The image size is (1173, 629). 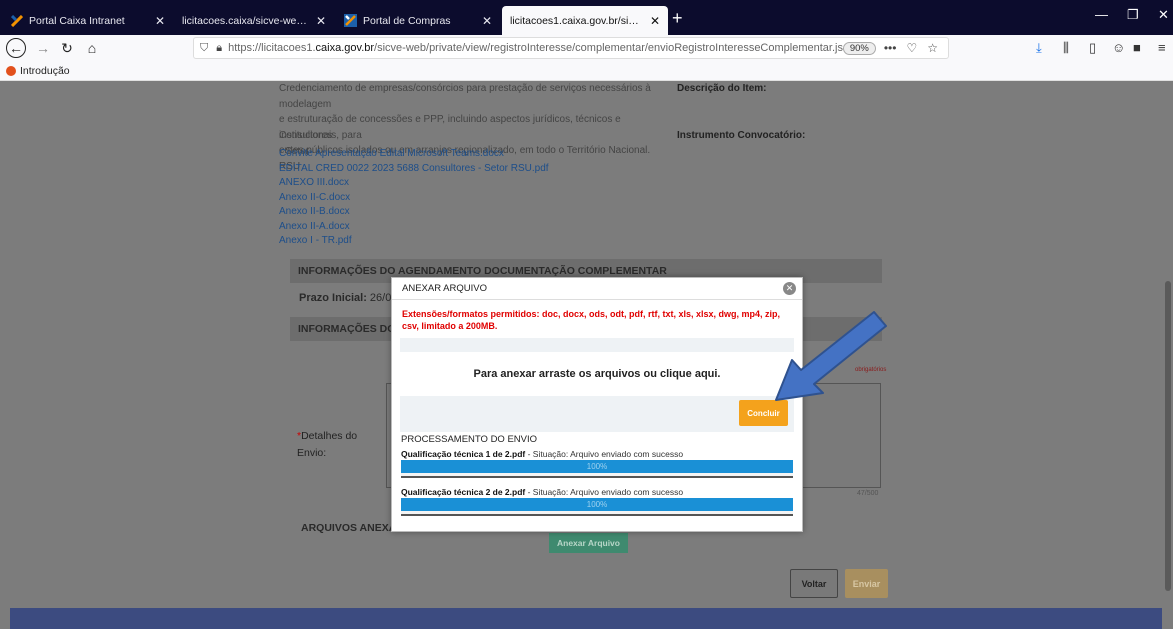 I want to click on pointer-arrow-icon, so click(x=831, y=356).